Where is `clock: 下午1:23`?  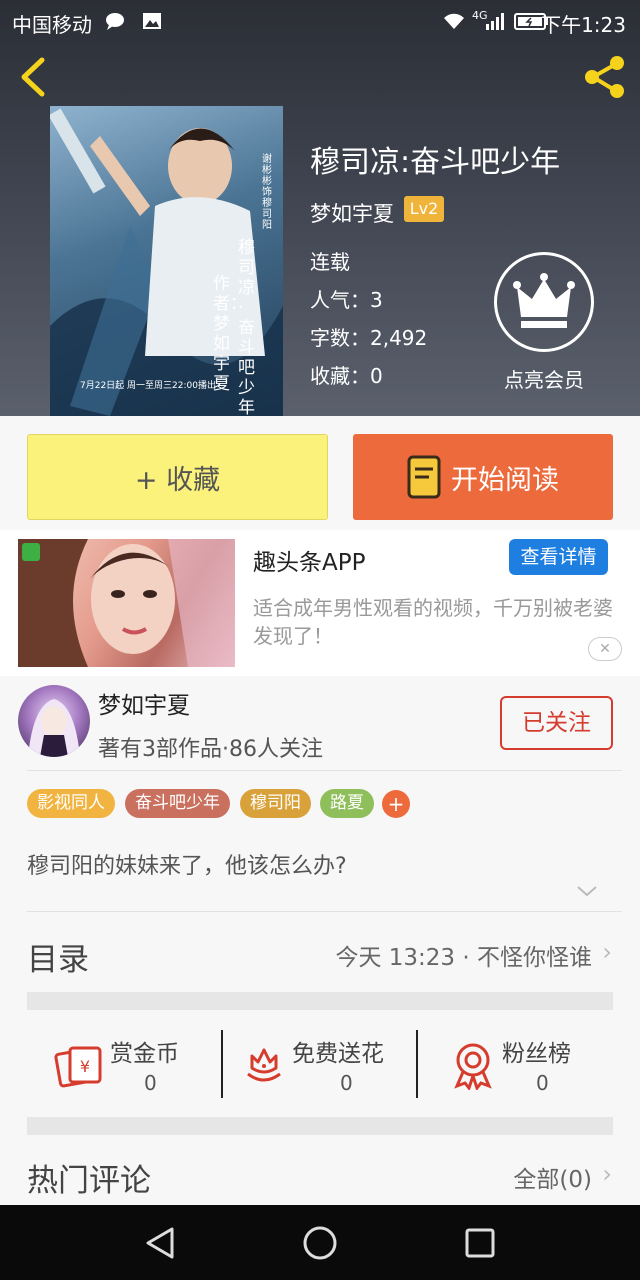
clock: 下午1:23 is located at coordinates (583, 25).